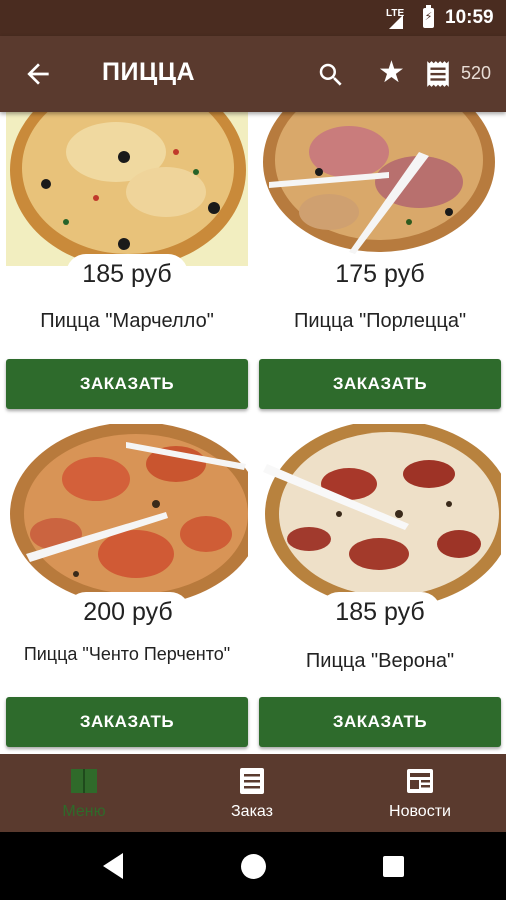 Image resolution: width=506 pixels, height=900 pixels. Describe the element at coordinates (149, 72) in the screenshot. I see `page-title: ПИЦЦА` at that location.